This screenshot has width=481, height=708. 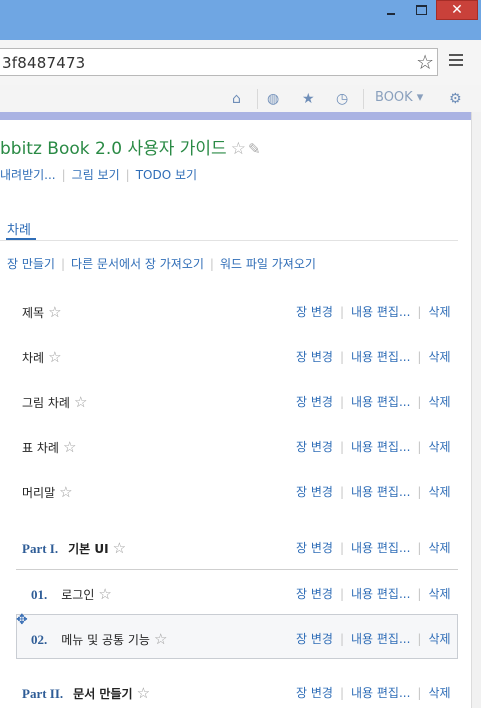 What do you see at coordinates (39, 594) in the screenshot?
I see `toc-row-number: 01.` at bounding box center [39, 594].